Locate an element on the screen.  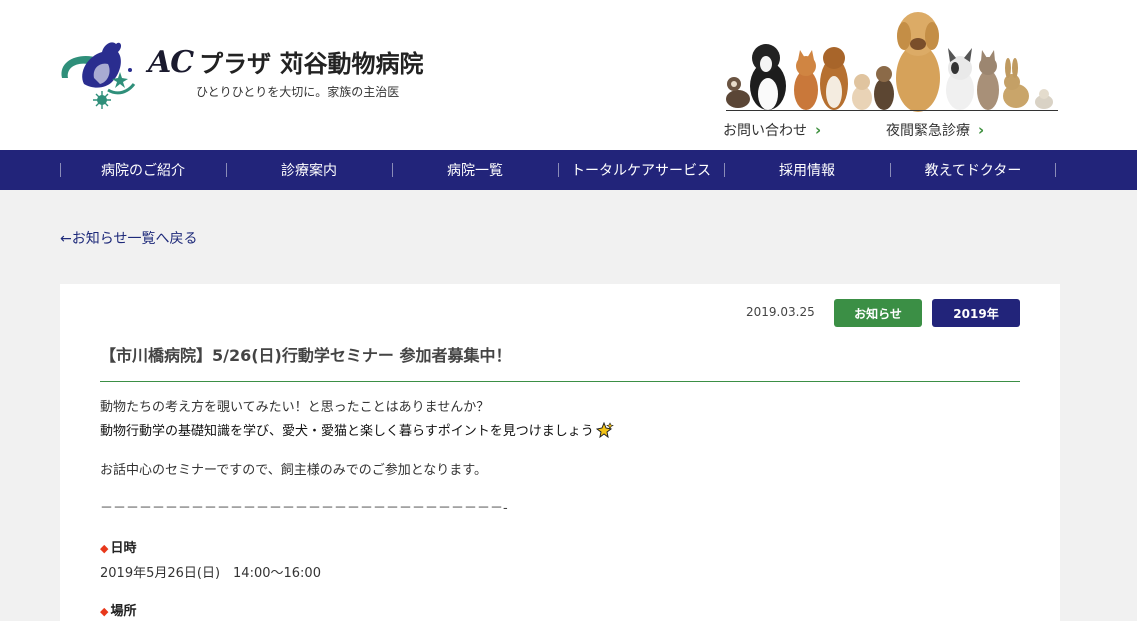
article-paragraph-2: 動物行動学の基礎知識を学び、愛犬・愛猫と楽しく暮らすポイントを見つけましょう is located at coordinates (357, 432).